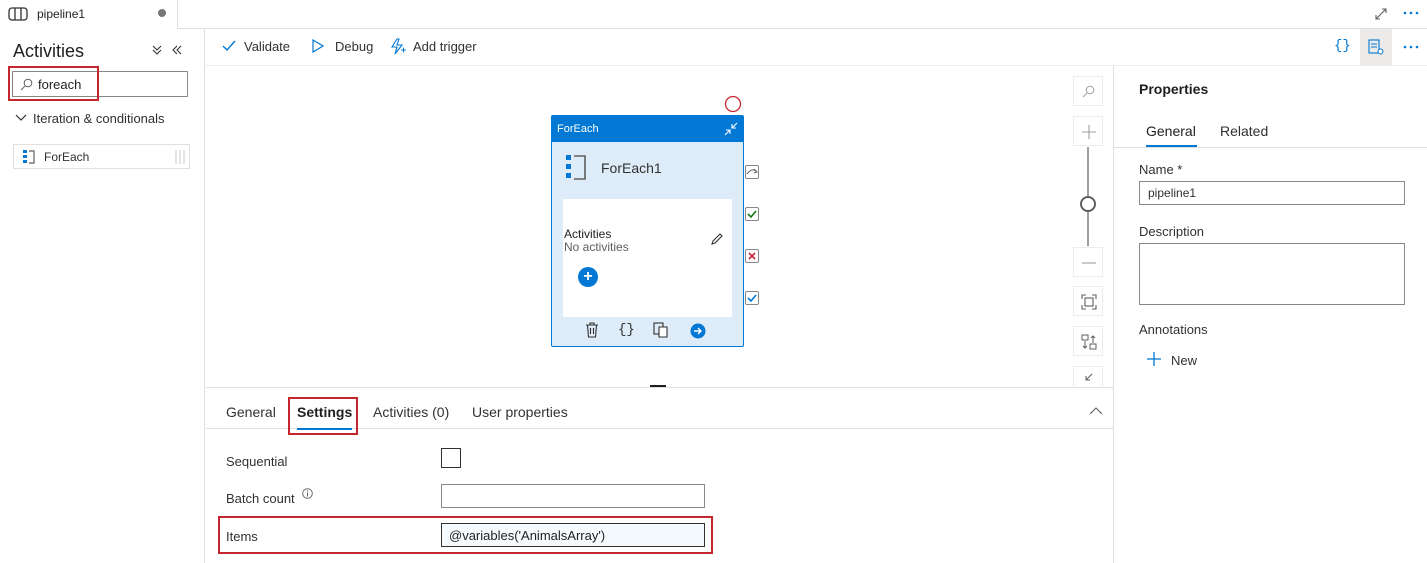  Describe the element at coordinates (21, 118) in the screenshot. I see `chevron-down-icon` at that location.